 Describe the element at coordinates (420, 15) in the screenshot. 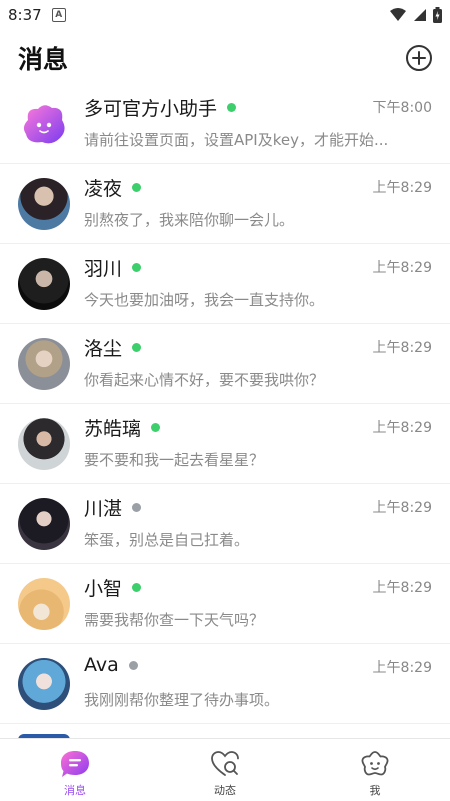

I see `signal-icon` at that location.